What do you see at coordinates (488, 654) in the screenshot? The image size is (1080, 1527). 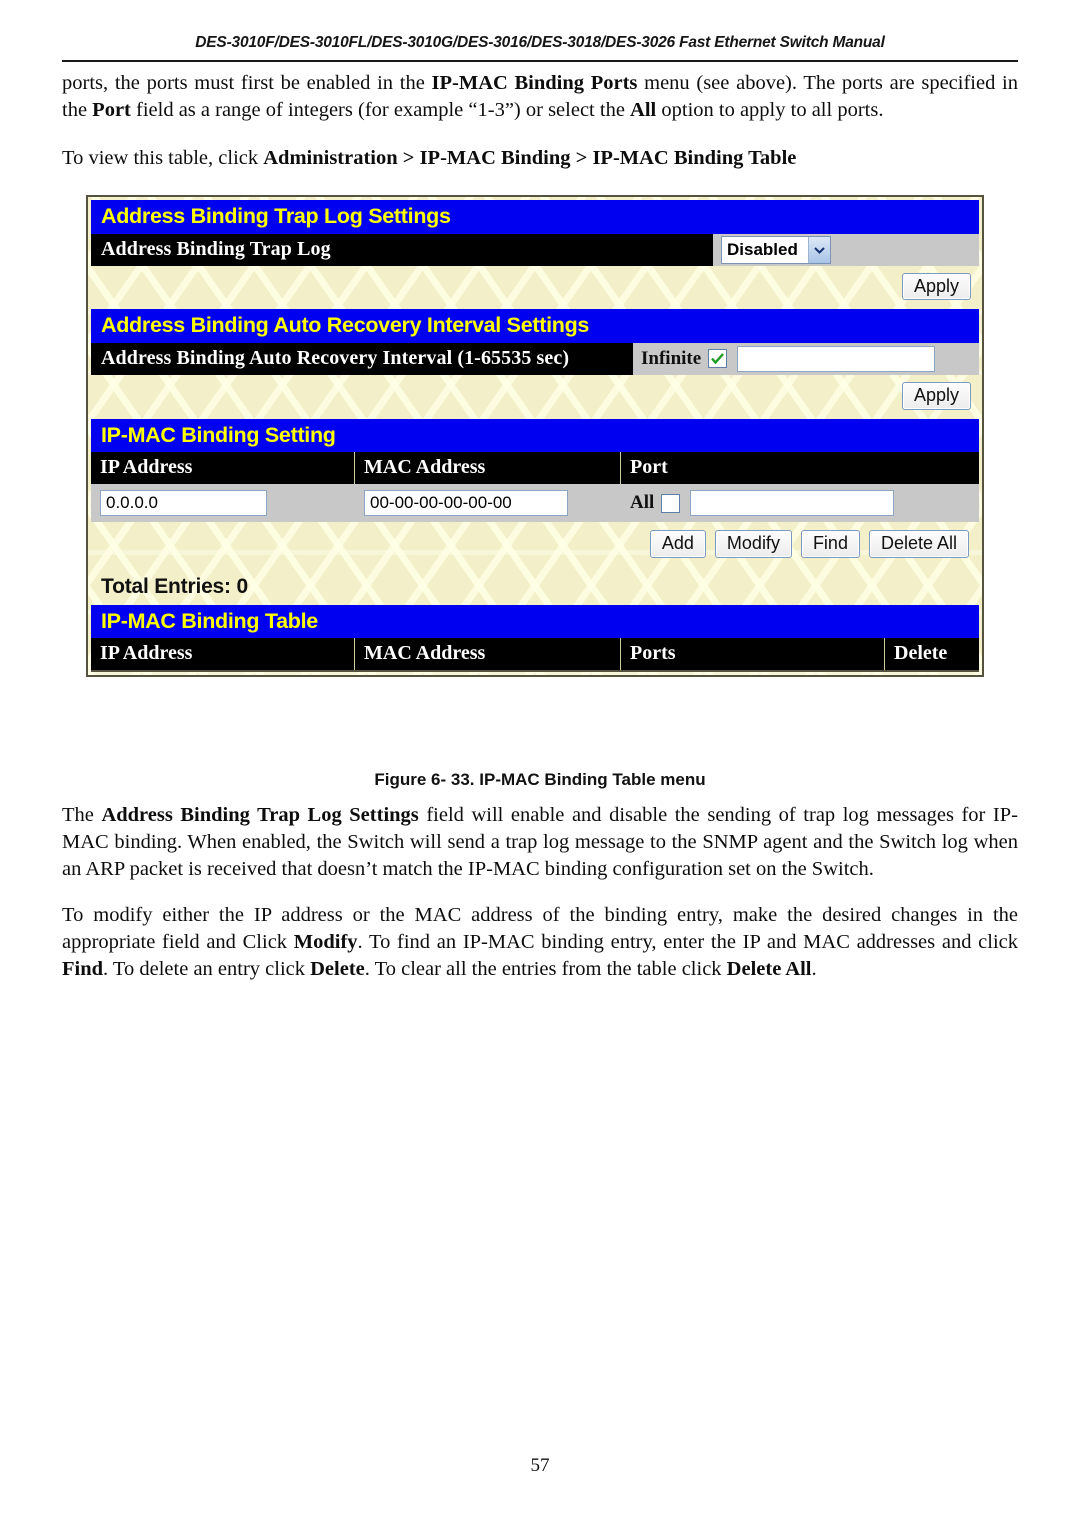 I see `table-column-header-mac-address: MAC Address` at bounding box center [488, 654].